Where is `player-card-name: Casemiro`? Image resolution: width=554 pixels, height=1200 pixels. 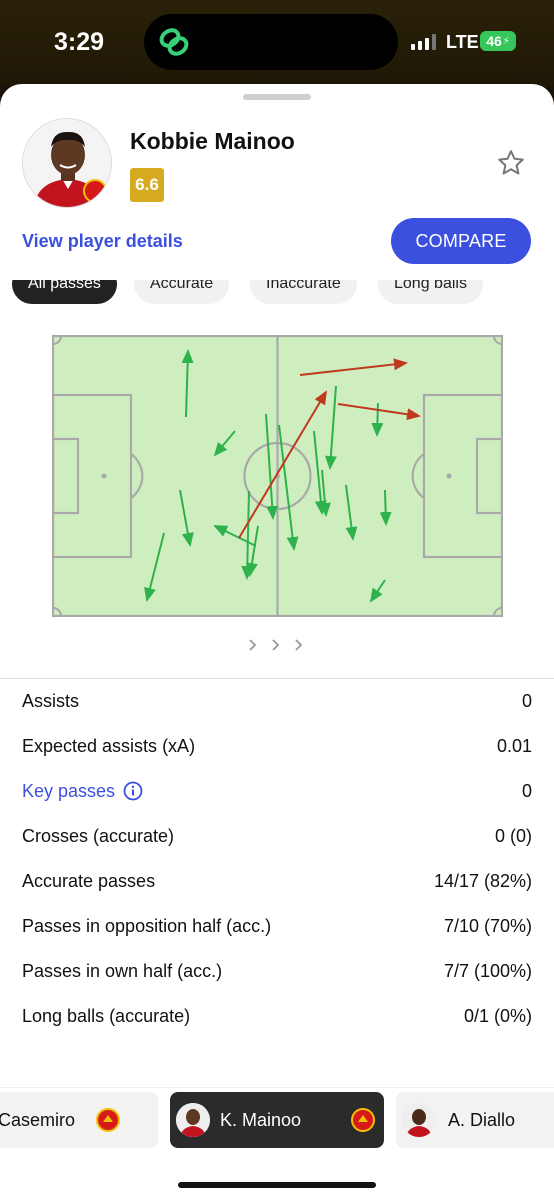
player-card-name: Casemiro is located at coordinates (38, 1119).